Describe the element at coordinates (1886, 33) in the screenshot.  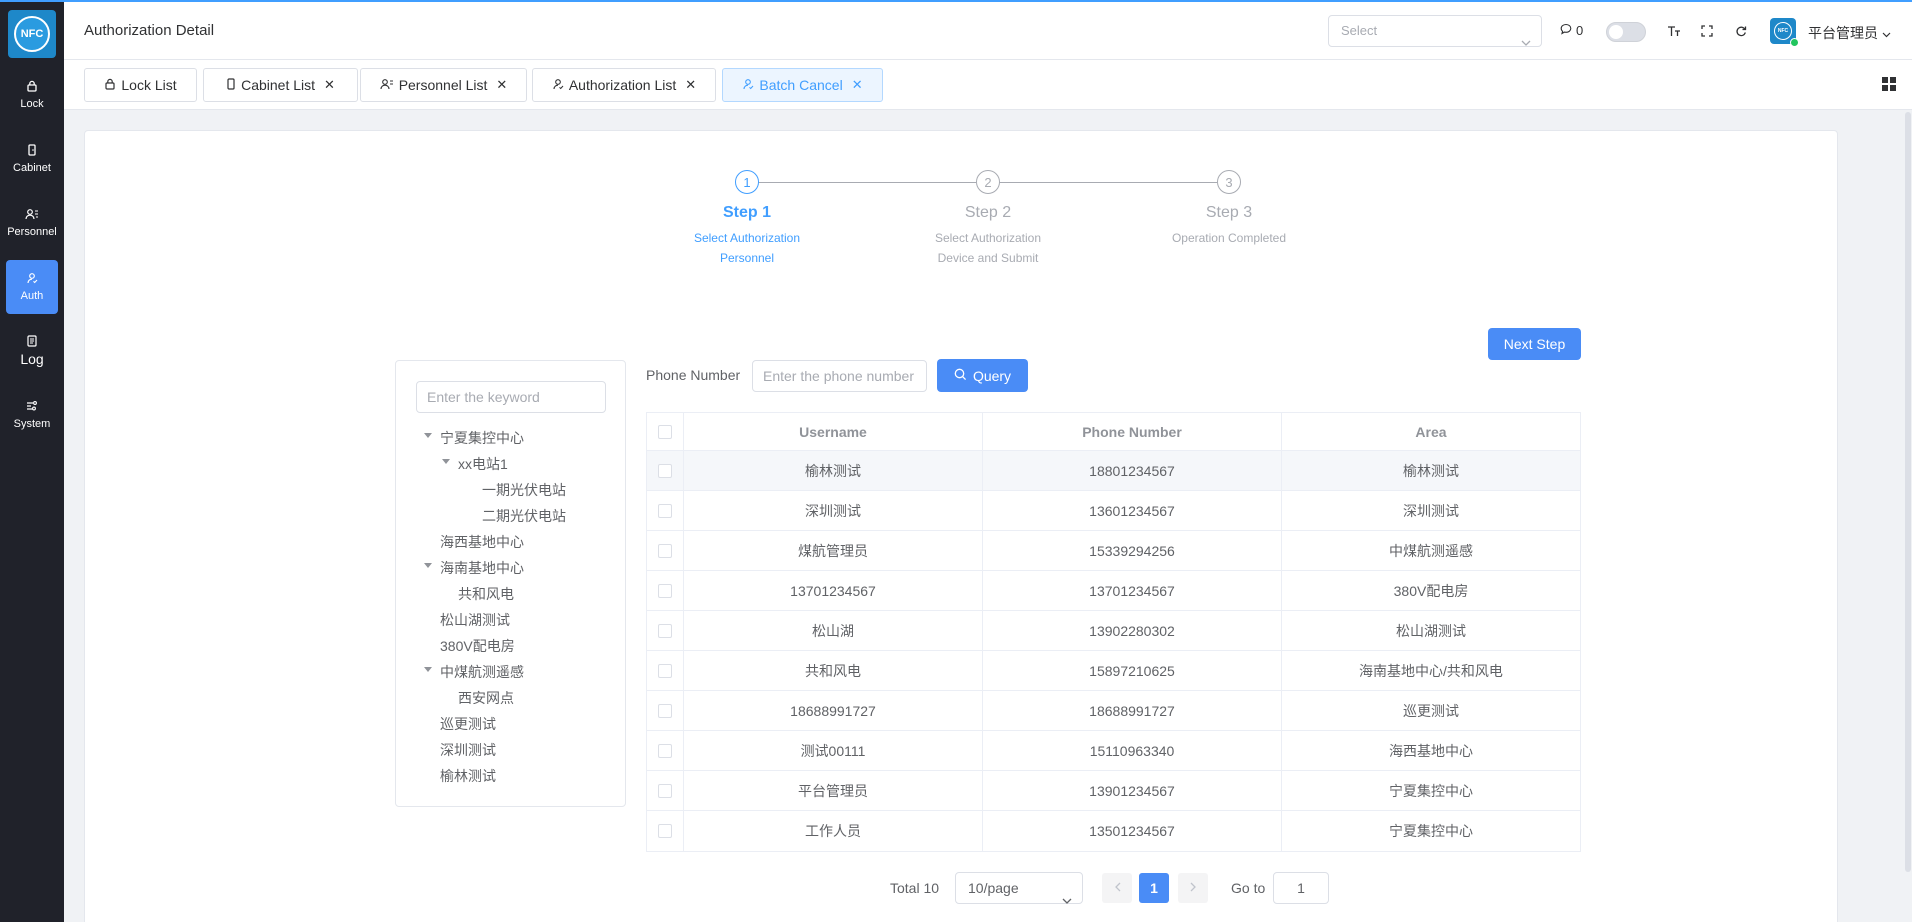
I see `chevron-down-icon` at that location.